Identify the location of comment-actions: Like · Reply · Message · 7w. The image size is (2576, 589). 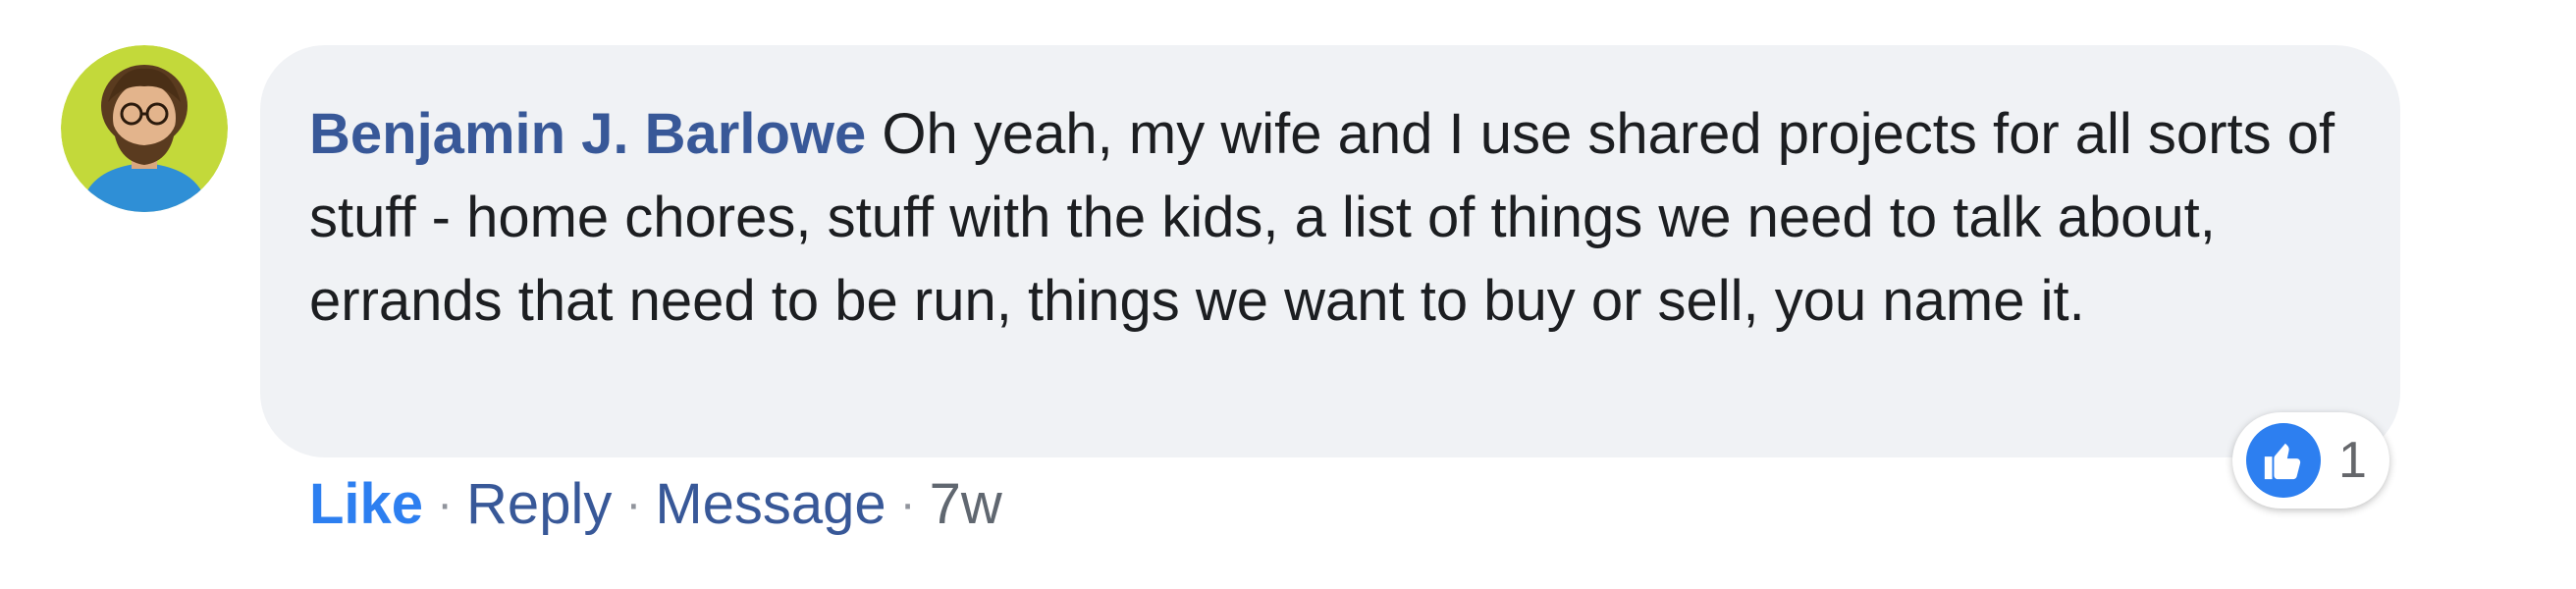
(655, 504).